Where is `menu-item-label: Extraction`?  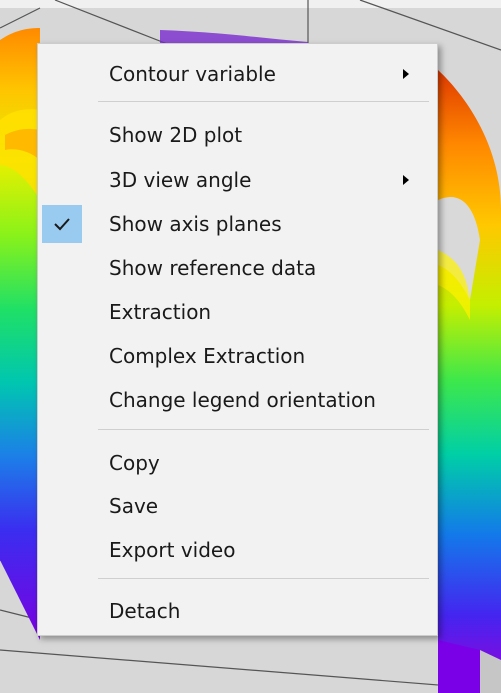
menu-item-label: Extraction is located at coordinates (160, 312).